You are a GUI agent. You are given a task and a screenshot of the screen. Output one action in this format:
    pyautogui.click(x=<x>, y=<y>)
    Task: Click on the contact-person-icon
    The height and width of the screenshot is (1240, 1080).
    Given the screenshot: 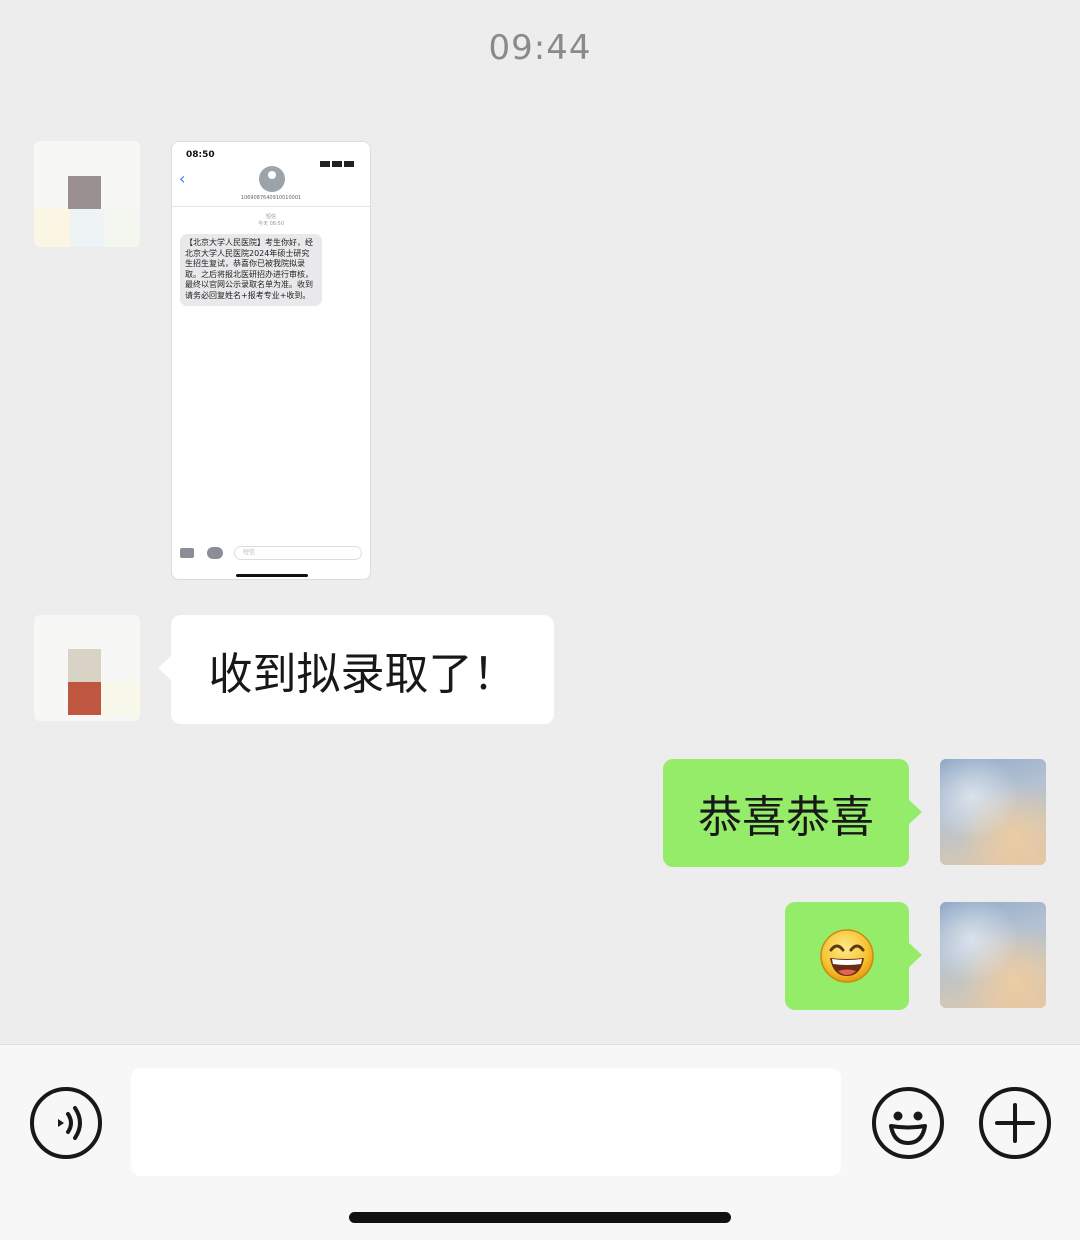 What is the action you would take?
    pyautogui.click(x=272, y=179)
    